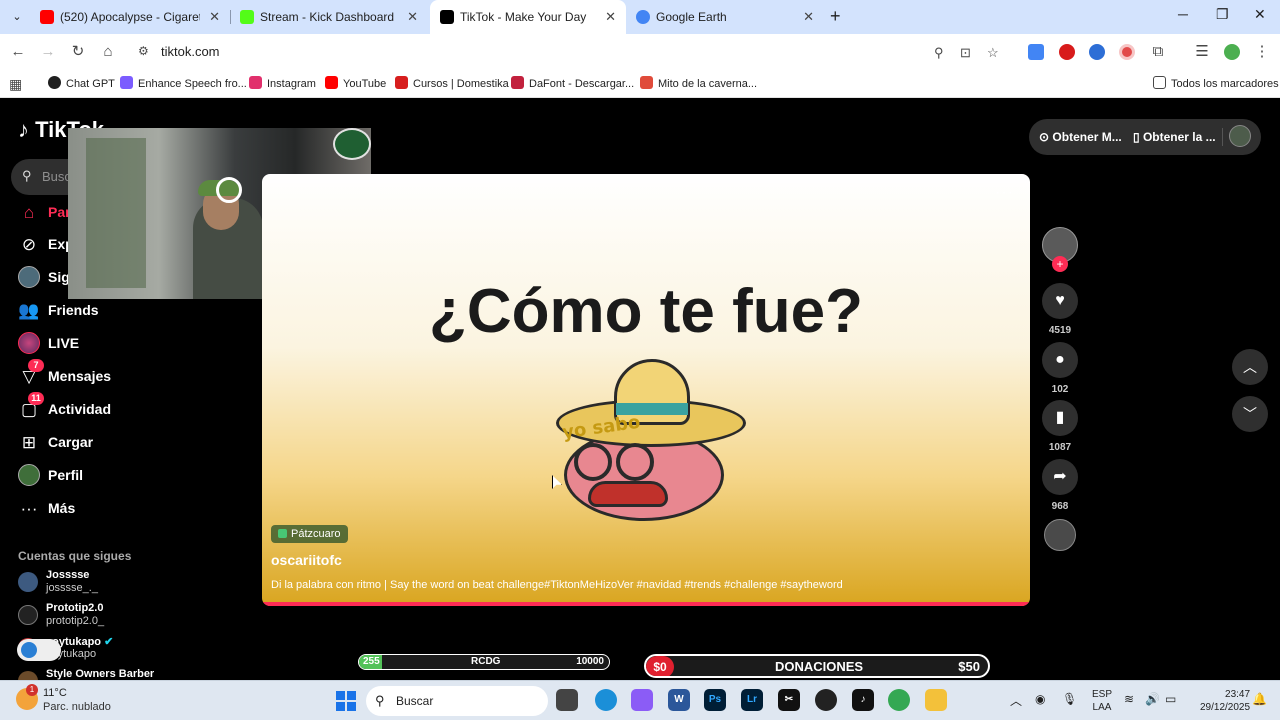 The height and width of the screenshot is (720, 1280). Describe the element at coordinates (48, 52) in the screenshot. I see `forward-icon: →` at that location.